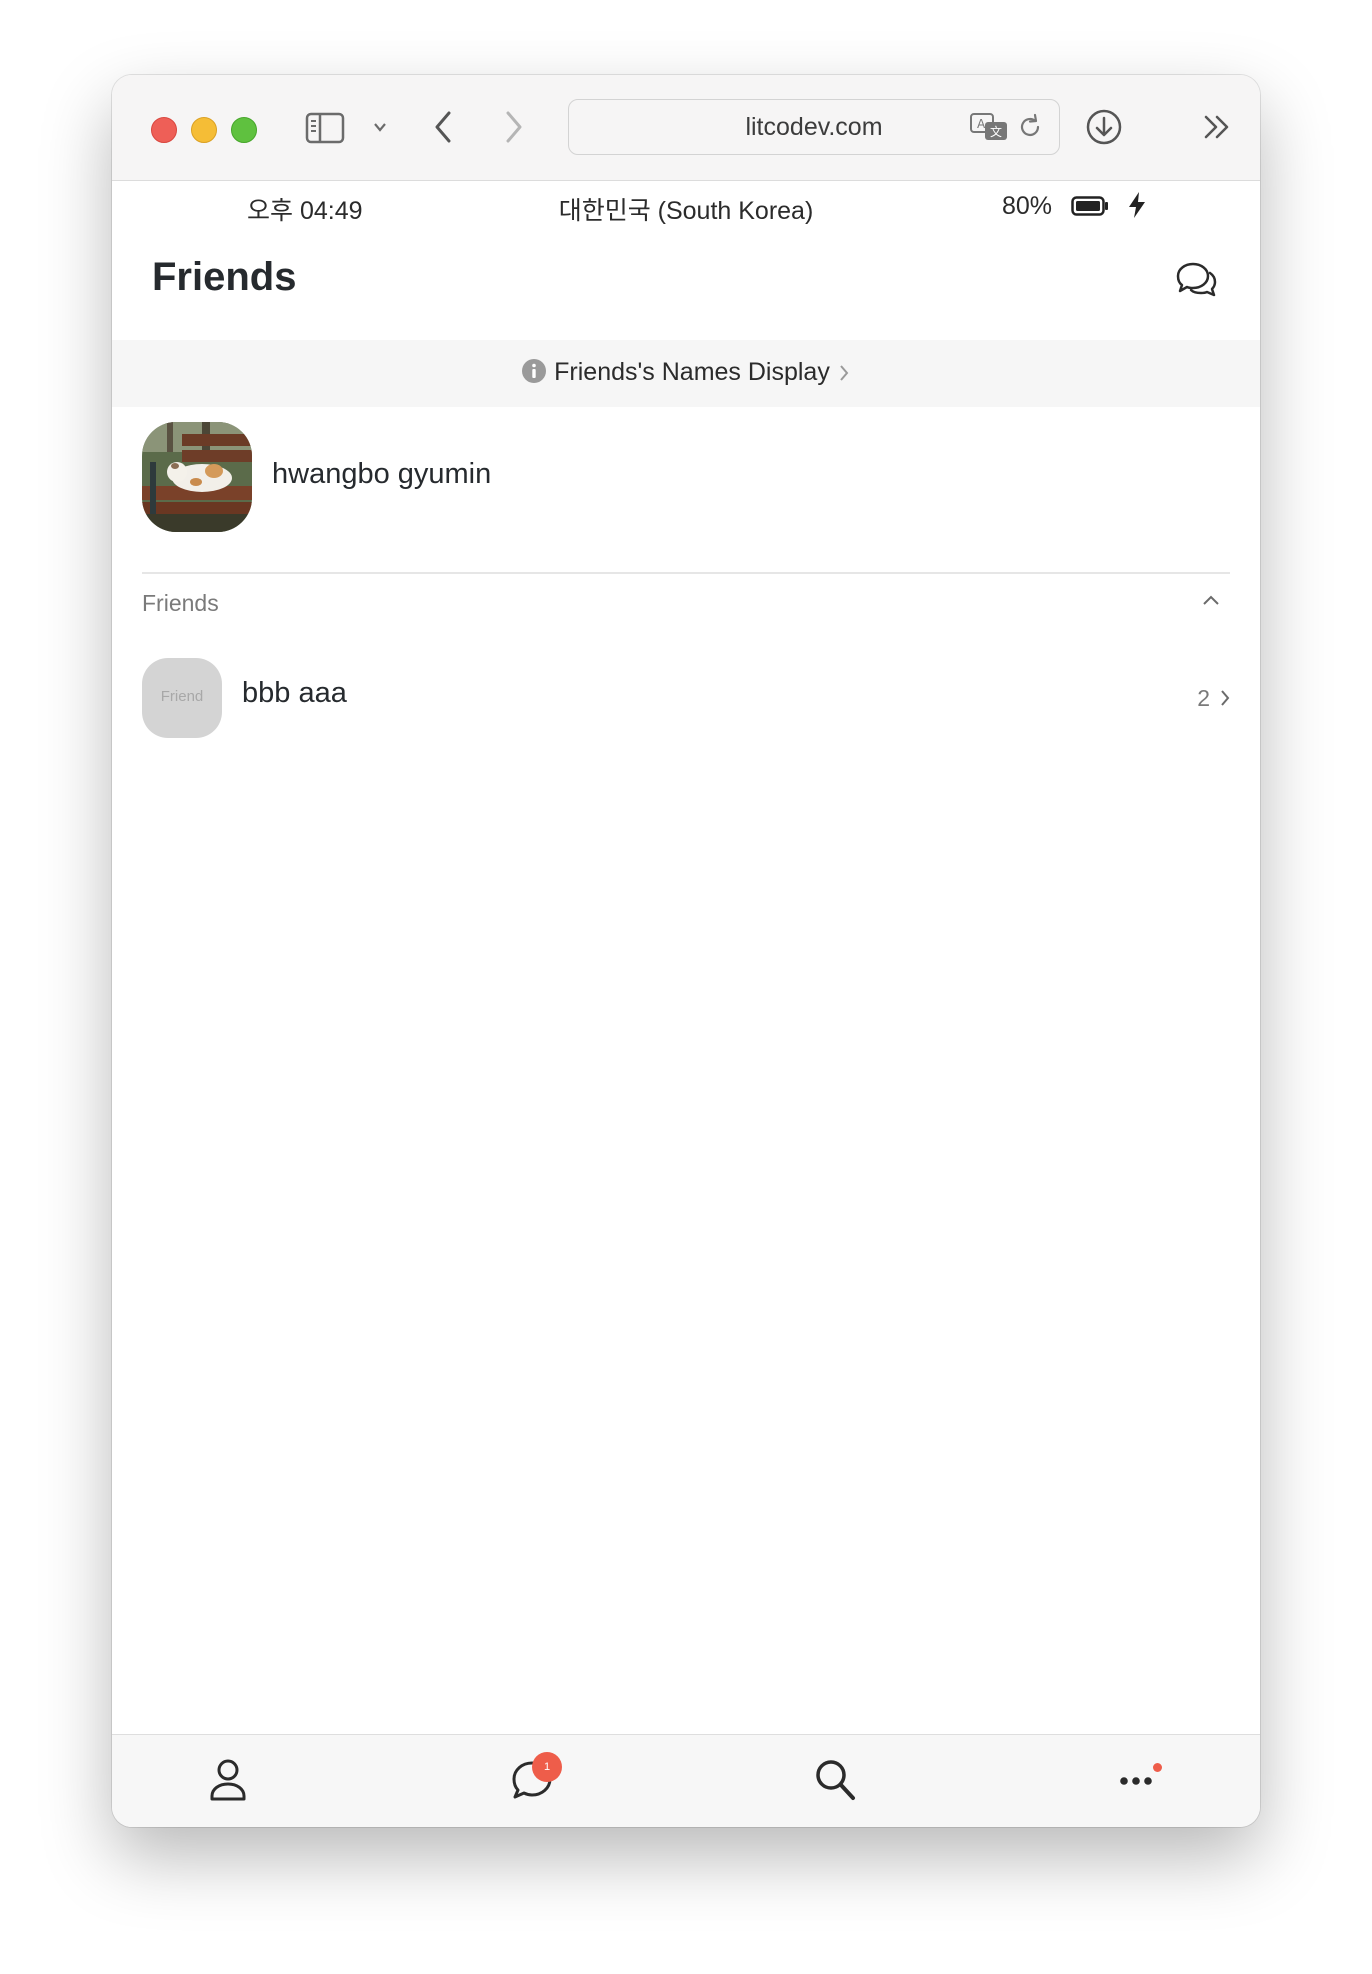 The image size is (1372, 1974). Describe the element at coordinates (835, 1780) in the screenshot. I see `search-icon` at that location.